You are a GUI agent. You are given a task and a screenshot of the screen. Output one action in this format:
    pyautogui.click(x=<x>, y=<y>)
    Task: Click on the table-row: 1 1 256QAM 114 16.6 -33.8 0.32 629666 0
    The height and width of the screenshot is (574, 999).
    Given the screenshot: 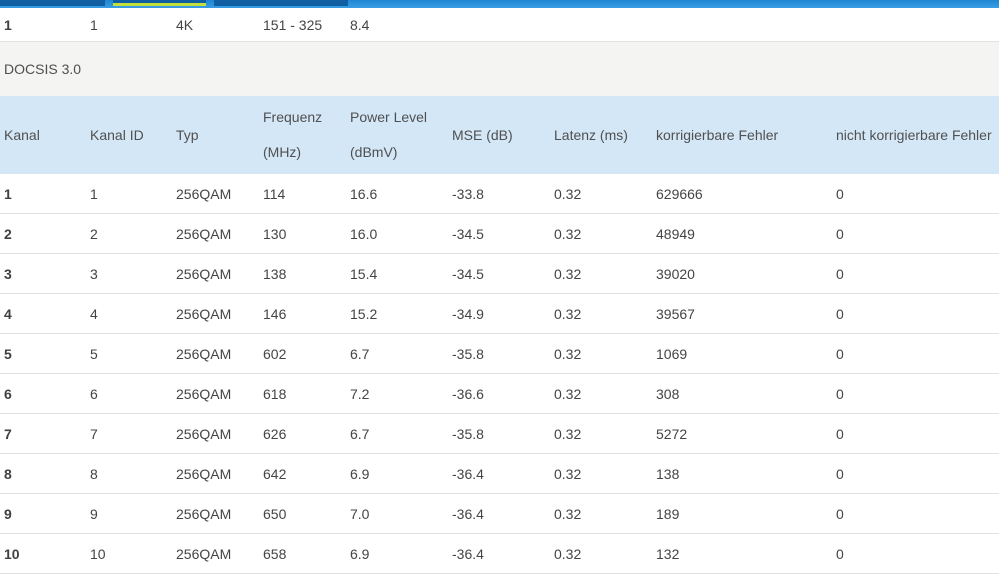 What is the action you would take?
    pyautogui.click(x=499, y=194)
    